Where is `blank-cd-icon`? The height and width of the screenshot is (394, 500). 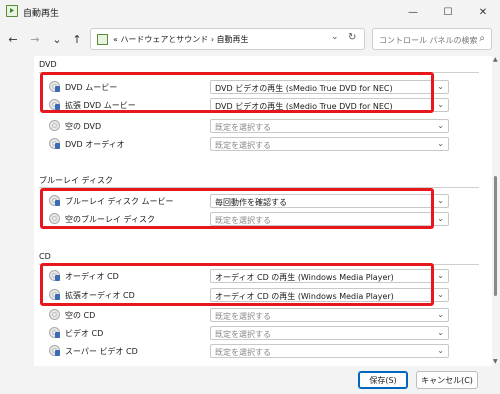
blank-cd-icon is located at coordinates (54, 314).